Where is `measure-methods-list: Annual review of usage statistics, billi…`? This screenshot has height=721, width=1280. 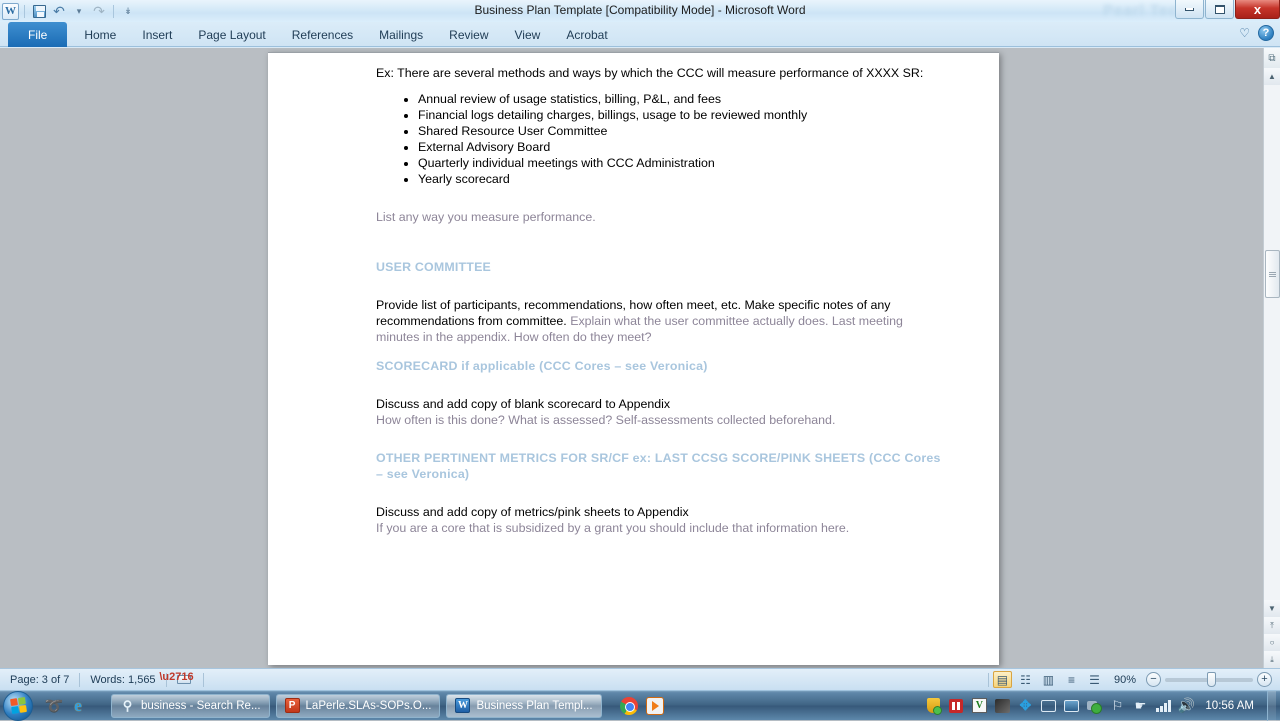
measure-methods-list: Annual review of usage statistics, billi… is located at coordinates (659, 139).